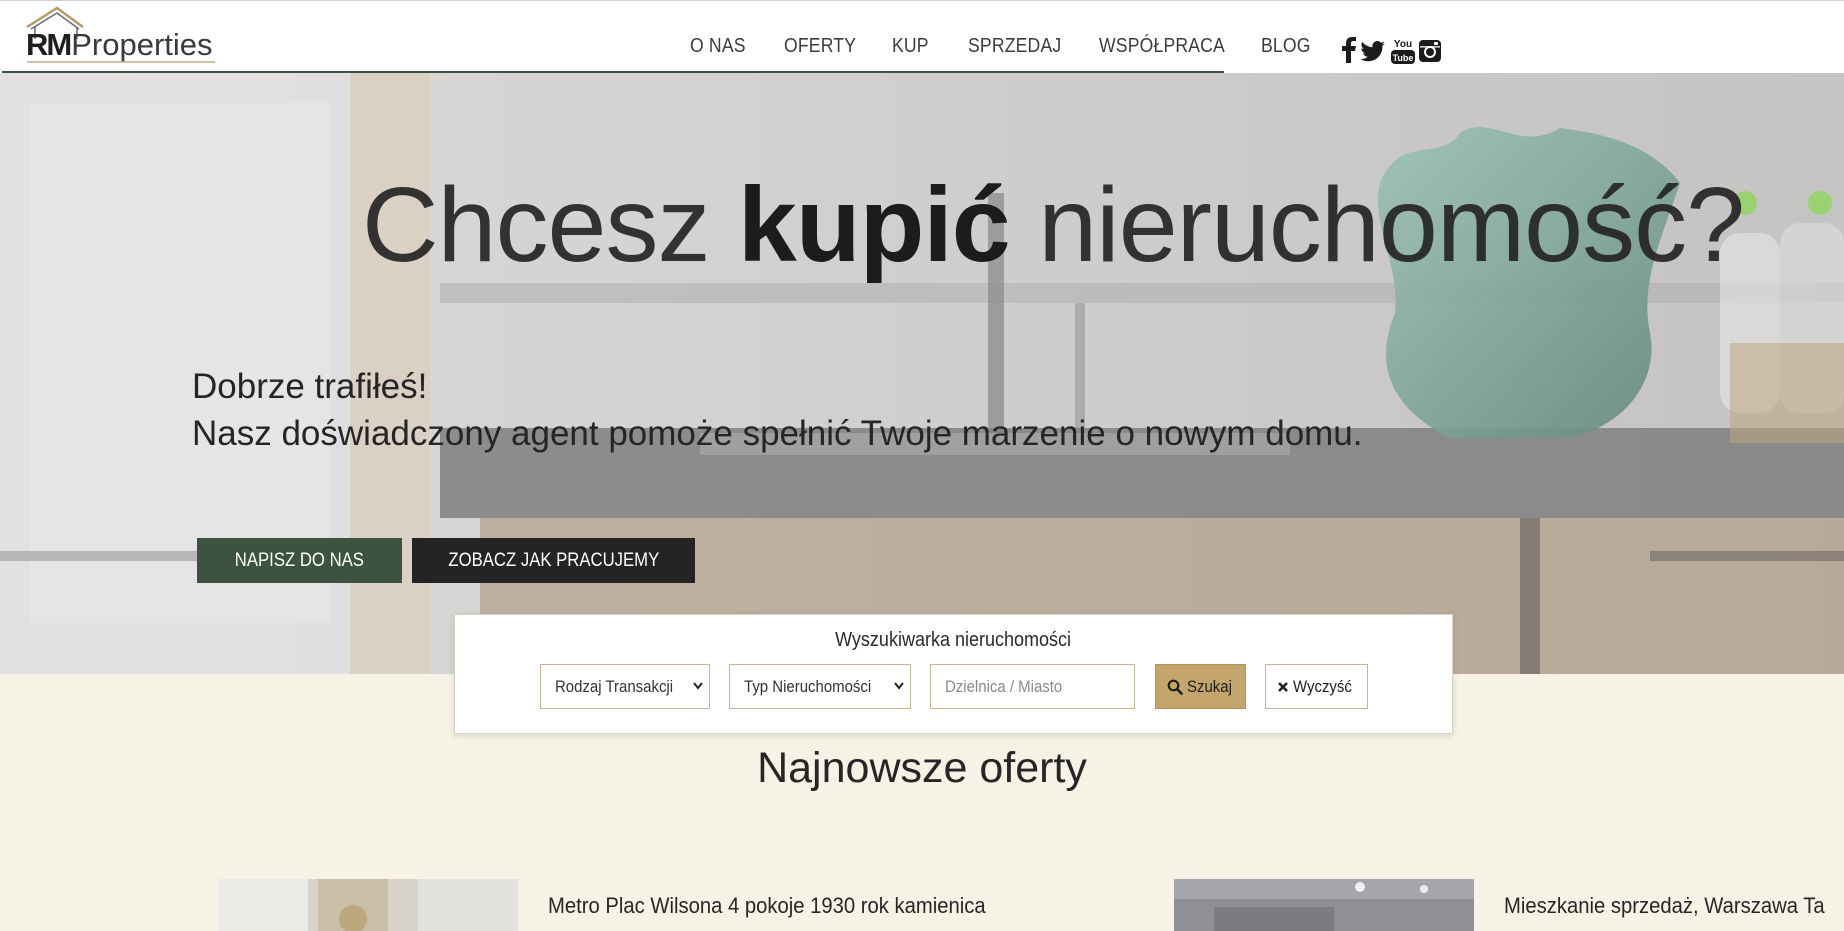 Image resolution: width=1844 pixels, height=931 pixels. I want to click on youtube-you-text: You, so click(1403, 44).